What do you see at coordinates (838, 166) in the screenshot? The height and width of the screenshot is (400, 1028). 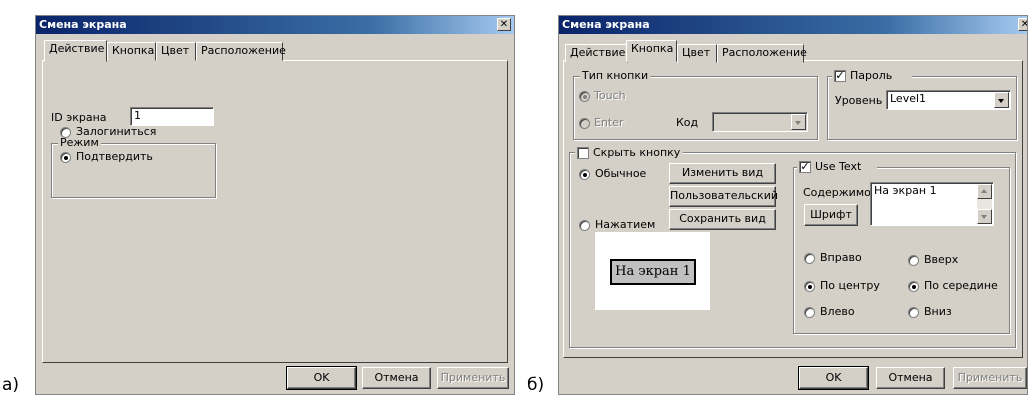 I see `use-text-label: Use Text` at bounding box center [838, 166].